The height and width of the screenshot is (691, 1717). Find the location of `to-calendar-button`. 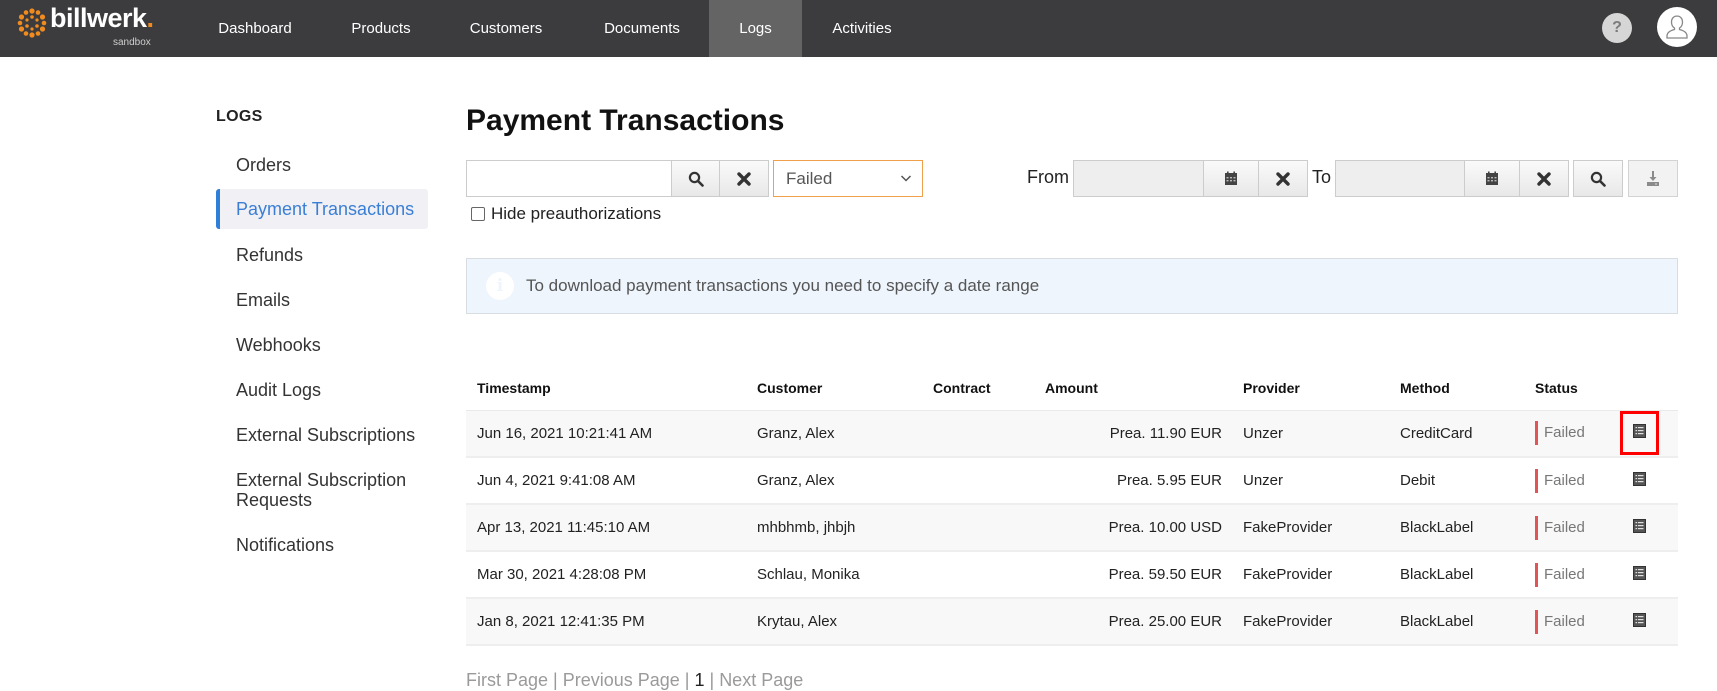

to-calendar-button is located at coordinates (1492, 178).